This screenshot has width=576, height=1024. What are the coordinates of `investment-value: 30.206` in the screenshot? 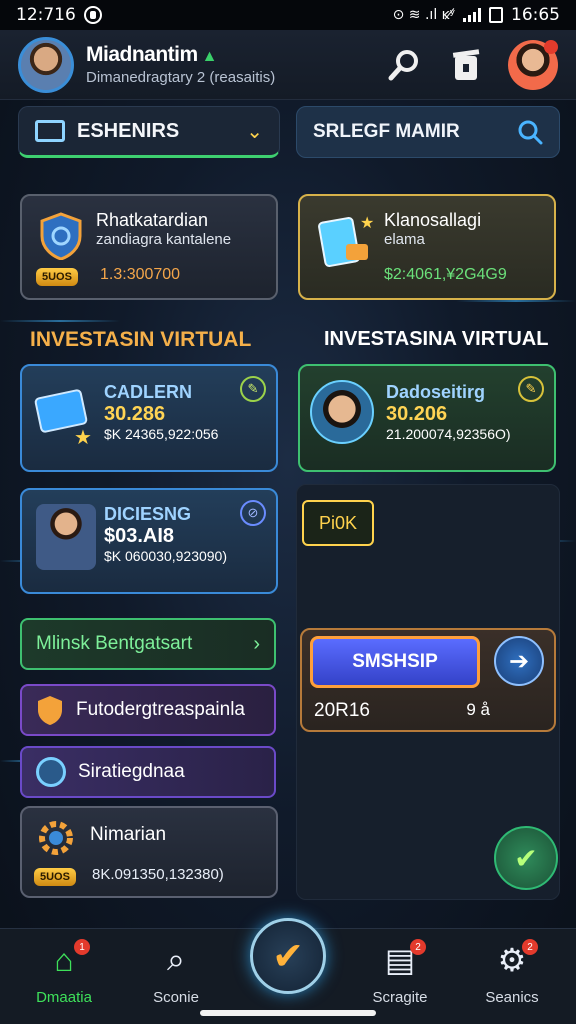 It's located at (417, 414).